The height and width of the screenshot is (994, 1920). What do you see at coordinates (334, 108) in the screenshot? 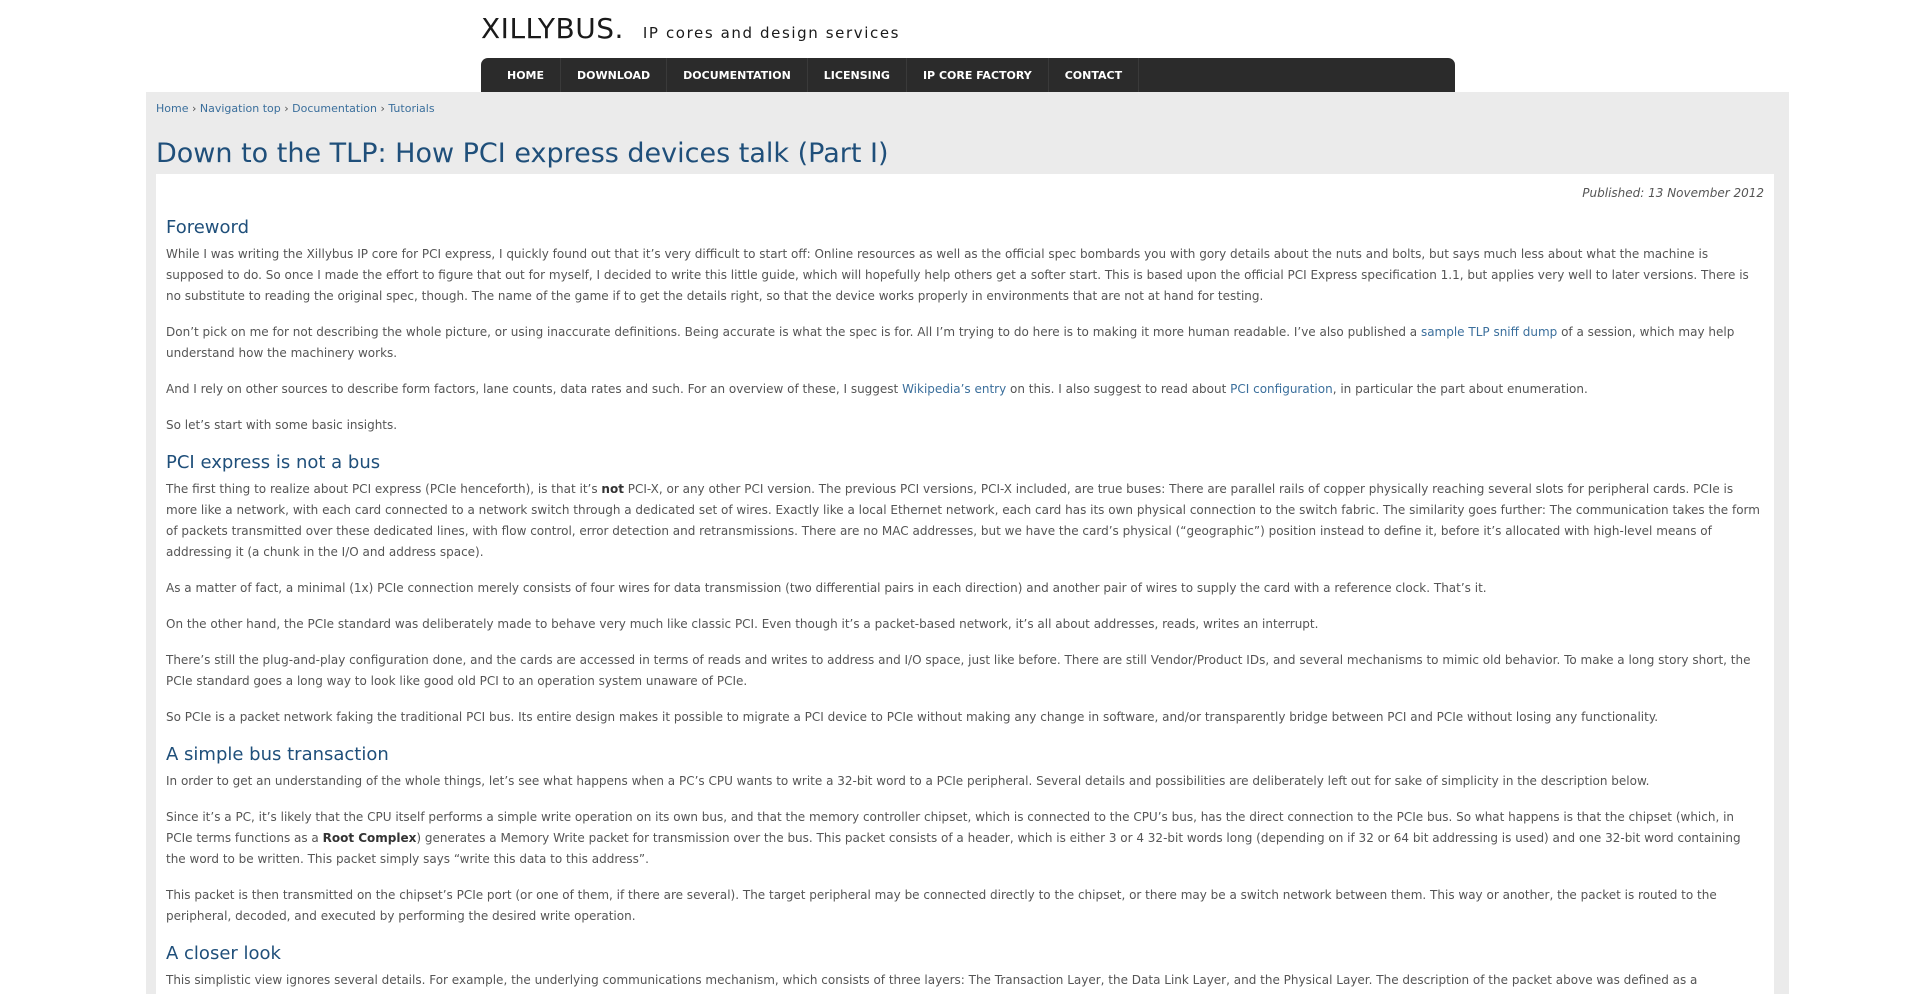
I see `breadcrumb-documentation: Documentation` at bounding box center [334, 108].